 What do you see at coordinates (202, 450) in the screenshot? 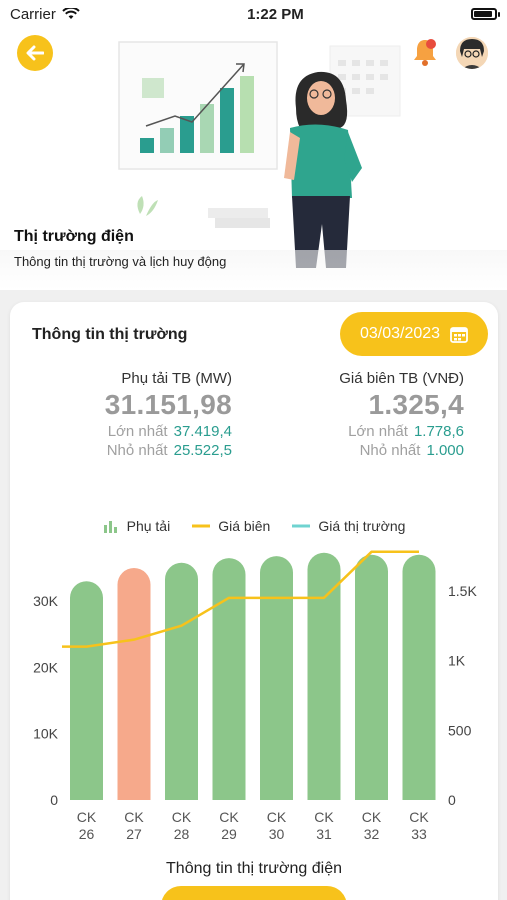
I see `load-min-value: 25.522,5` at bounding box center [202, 450].